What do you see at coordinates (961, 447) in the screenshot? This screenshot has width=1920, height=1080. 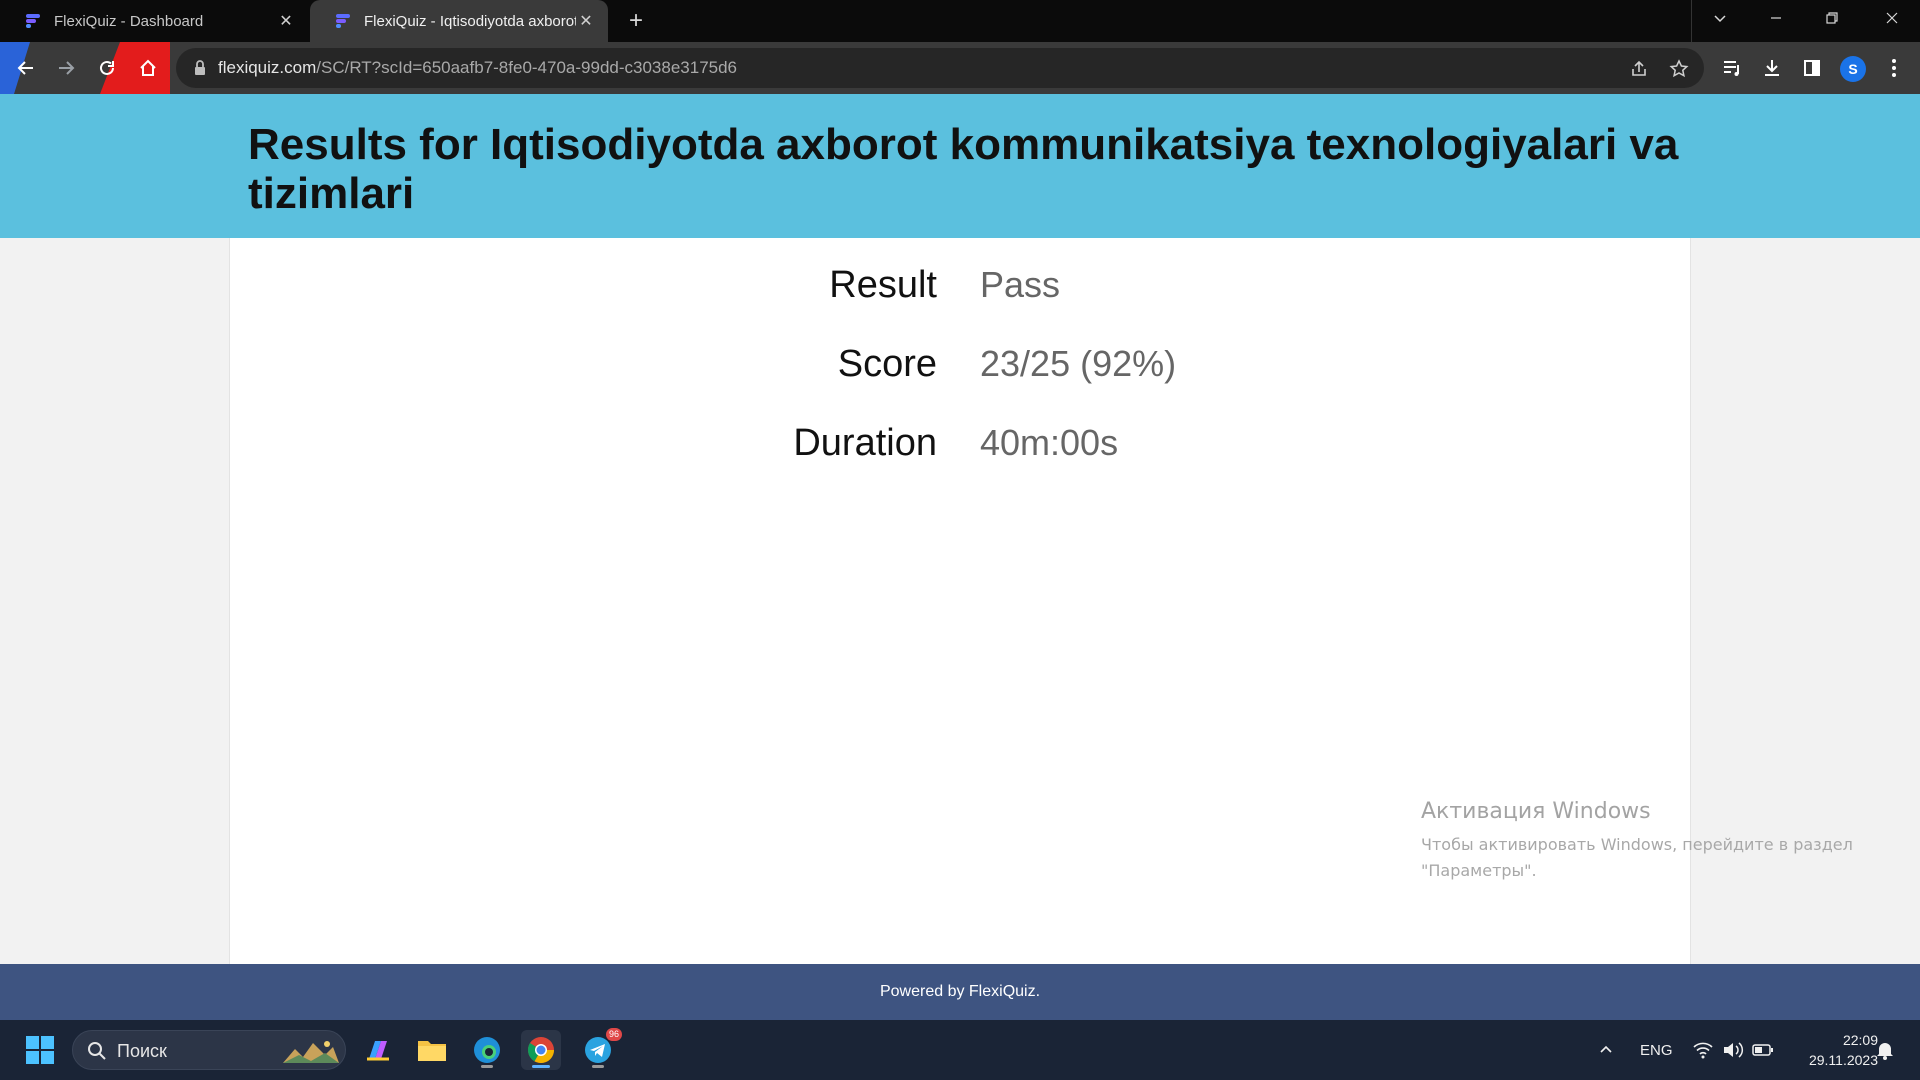 I see `duration-row: Duration 40m:00s` at bounding box center [961, 447].